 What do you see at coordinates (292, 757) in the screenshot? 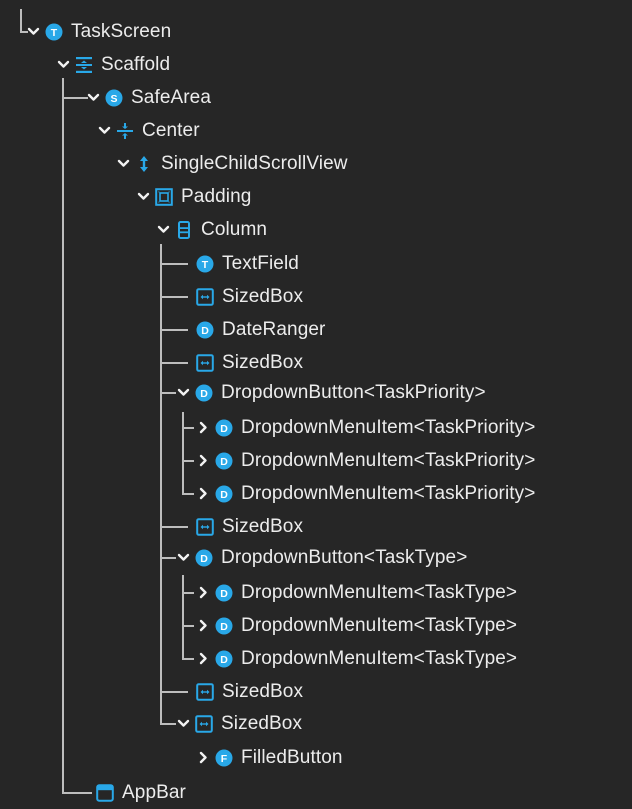
I see `tree-node-label: FilledButton` at bounding box center [292, 757].